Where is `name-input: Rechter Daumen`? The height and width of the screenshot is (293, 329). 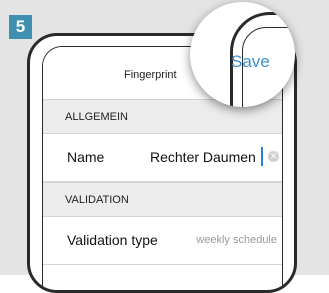 name-input: Rechter Daumen is located at coordinates (203, 157).